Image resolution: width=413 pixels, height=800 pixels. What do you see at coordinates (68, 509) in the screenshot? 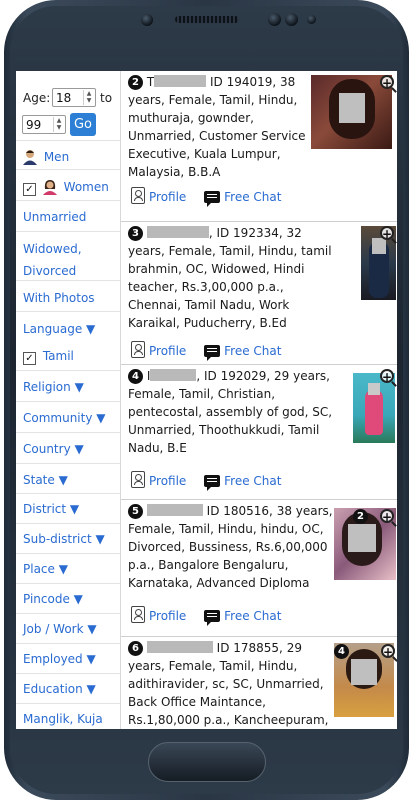
I see `filter-district: District ▼` at bounding box center [68, 509].